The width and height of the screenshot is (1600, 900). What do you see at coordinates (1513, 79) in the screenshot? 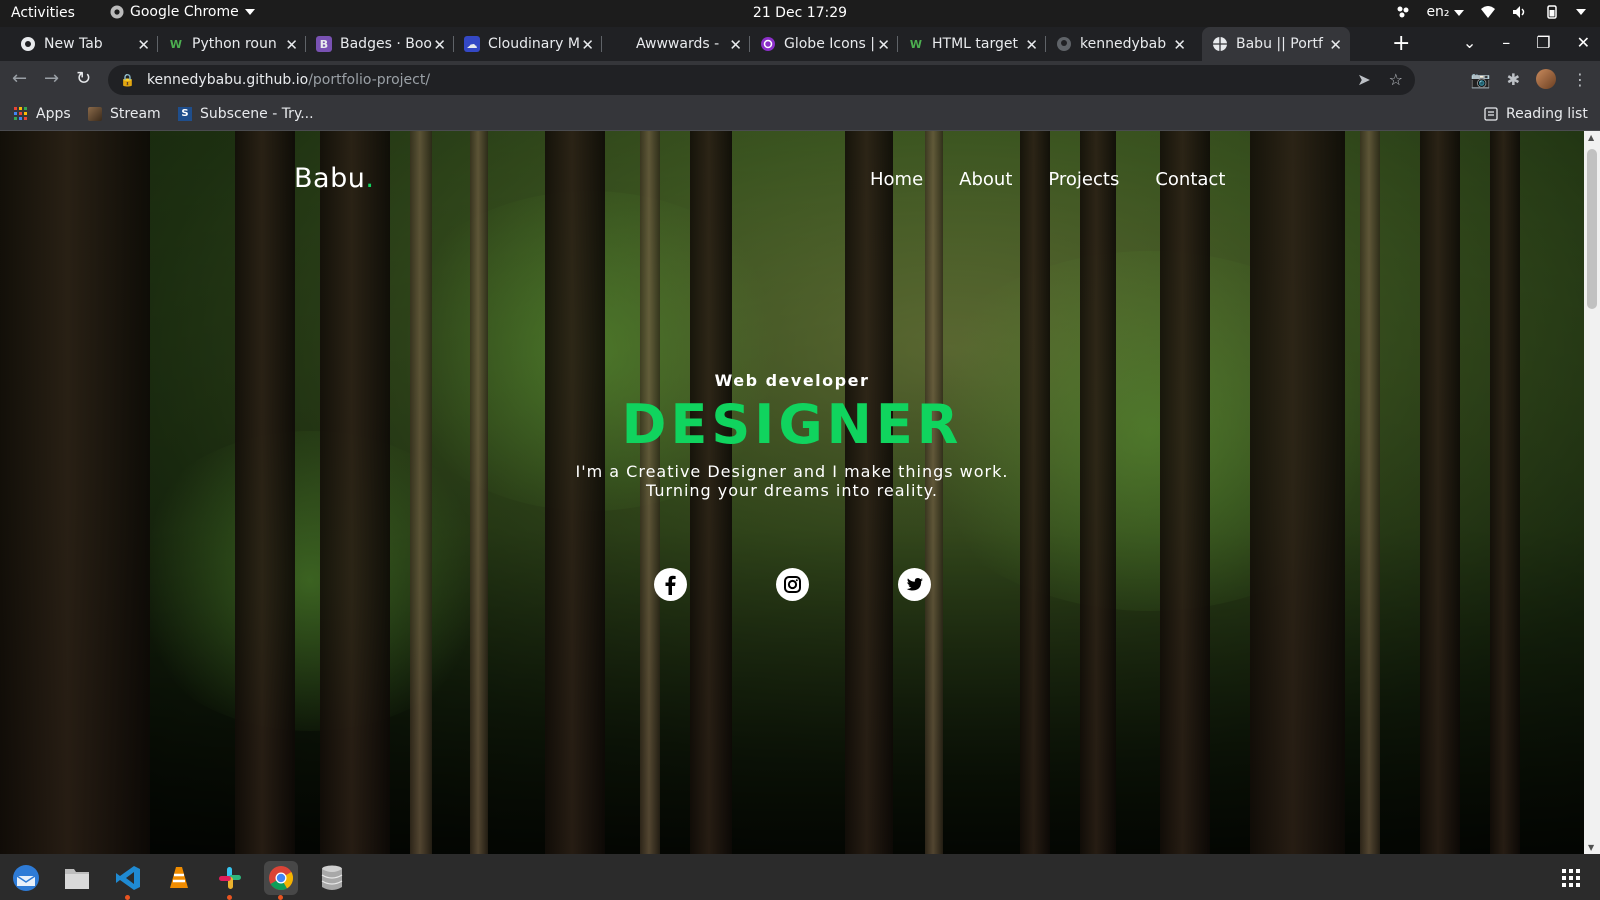
I see `extensions-puzzle-icon: ✱` at bounding box center [1513, 79].